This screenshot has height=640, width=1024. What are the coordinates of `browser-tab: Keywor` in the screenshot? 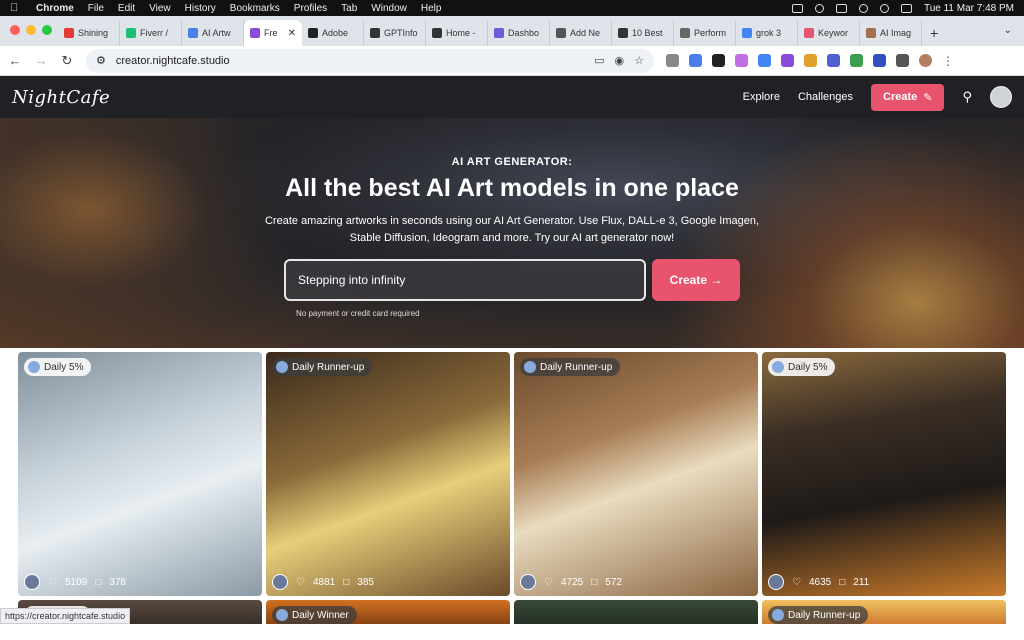 It's located at (829, 33).